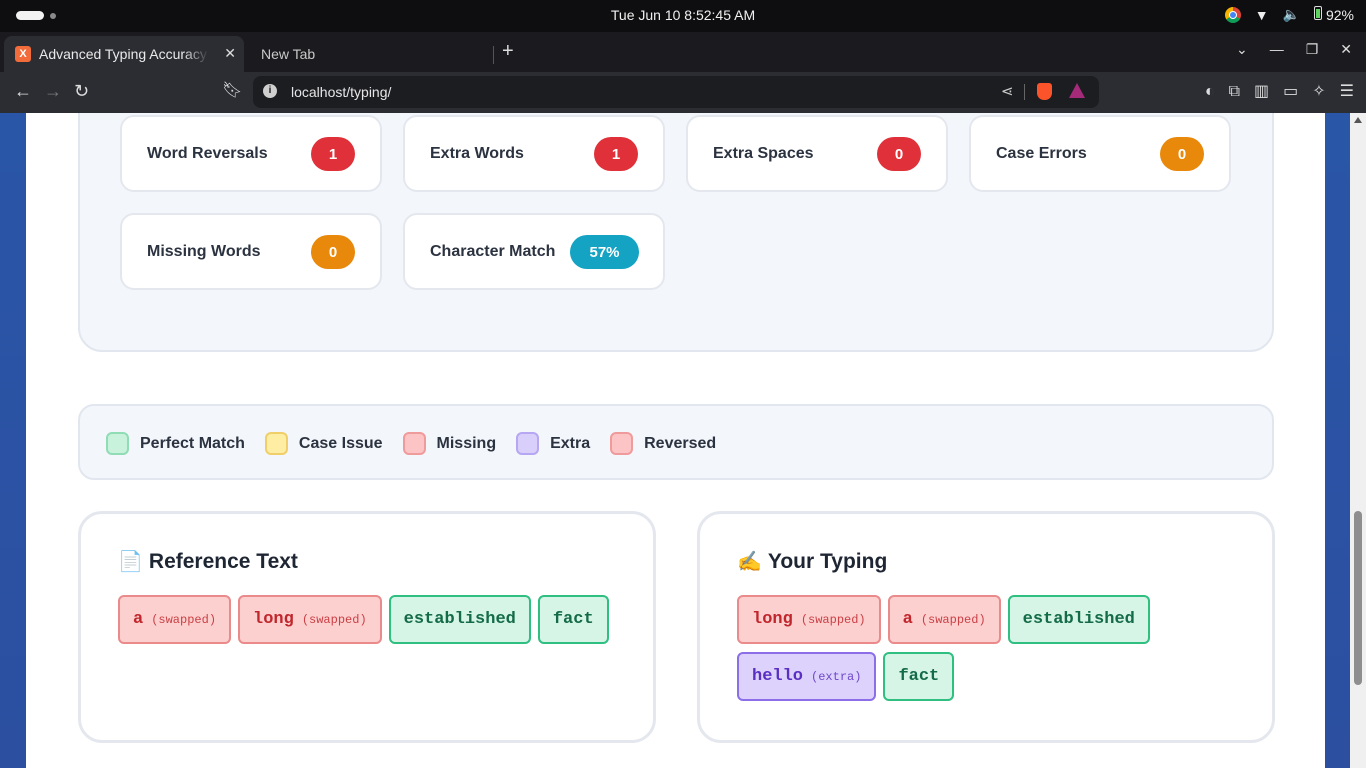 Image resolution: width=1366 pixels, height=768 pixels. I want to click on token-word: established, so click(459, 619).